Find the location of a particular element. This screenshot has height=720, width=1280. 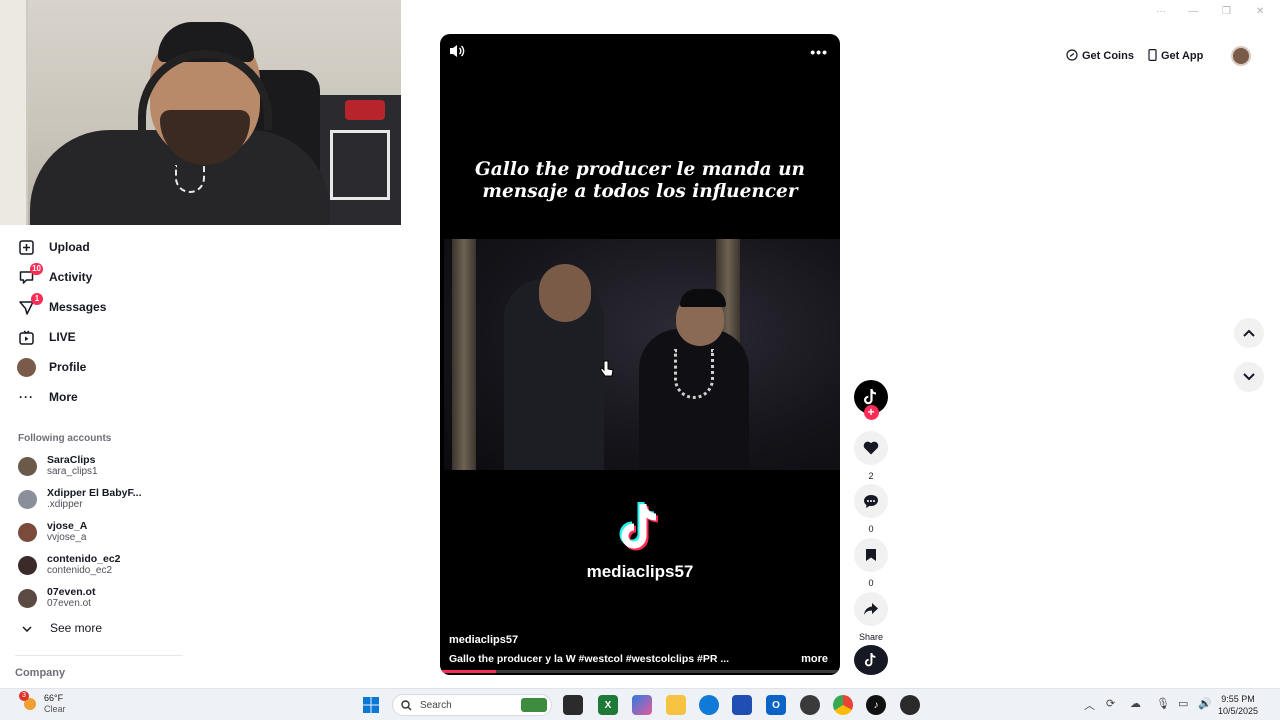

video-menu-button: ••• is located at coordinates (819, 52).